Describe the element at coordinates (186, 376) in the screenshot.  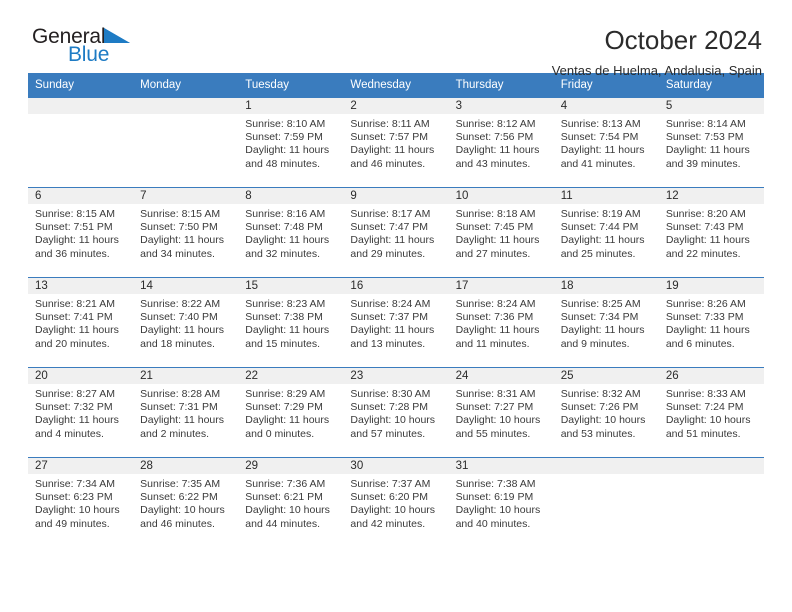
I see `day-number: 21` at that location.